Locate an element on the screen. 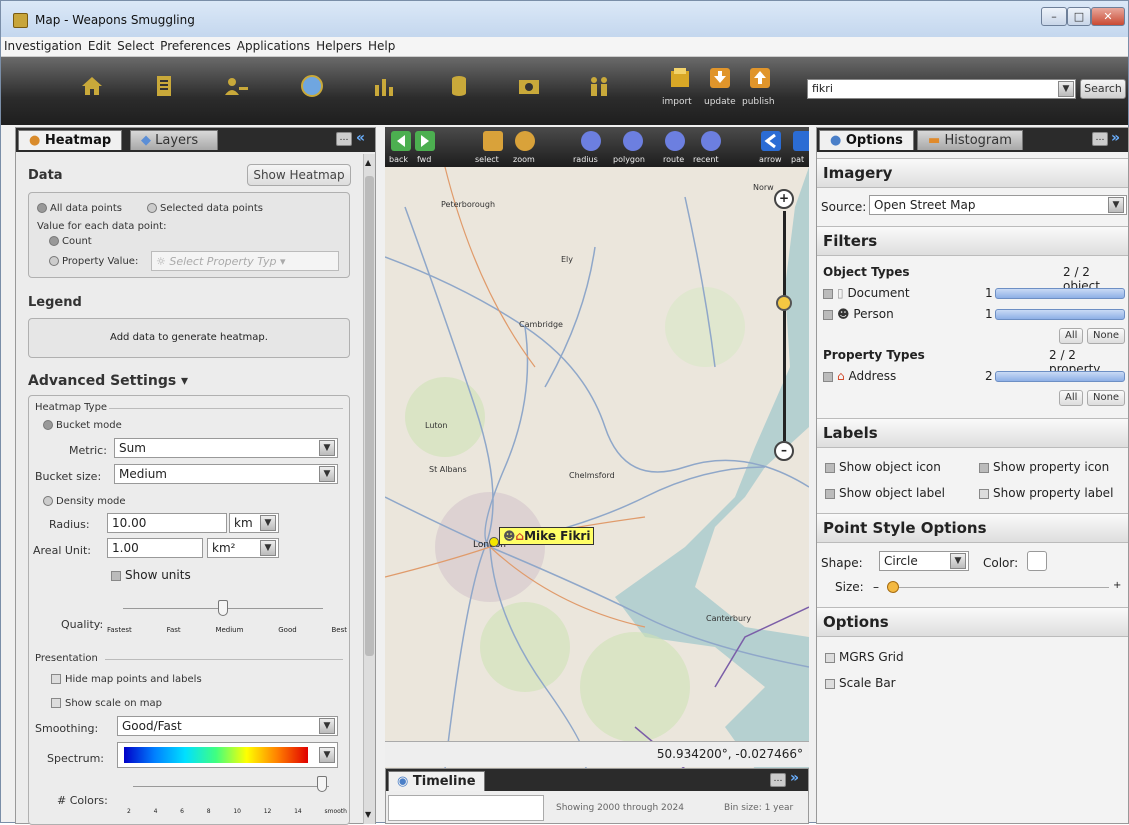 Image resolution: width=1129 pixels, height=825 pixels. scale-bar-checkbox: Scale Bar is located at coordinates (860, 683).